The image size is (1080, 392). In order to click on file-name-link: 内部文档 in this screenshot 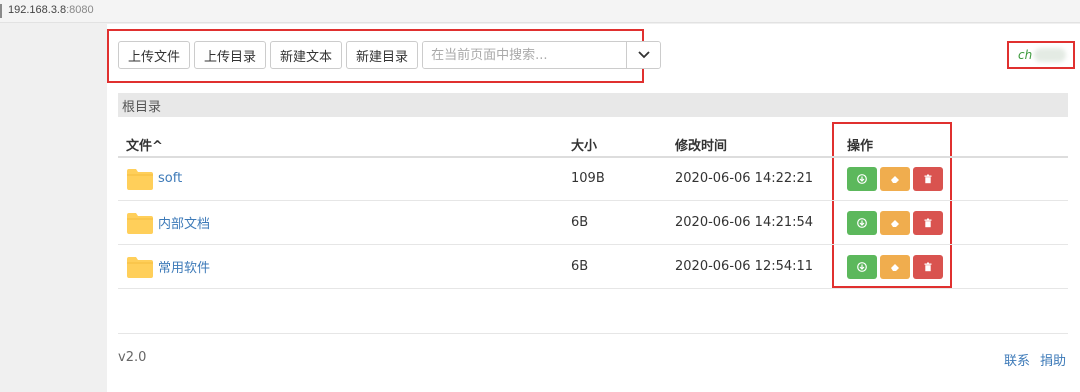, I will do `click(184, 222)`.